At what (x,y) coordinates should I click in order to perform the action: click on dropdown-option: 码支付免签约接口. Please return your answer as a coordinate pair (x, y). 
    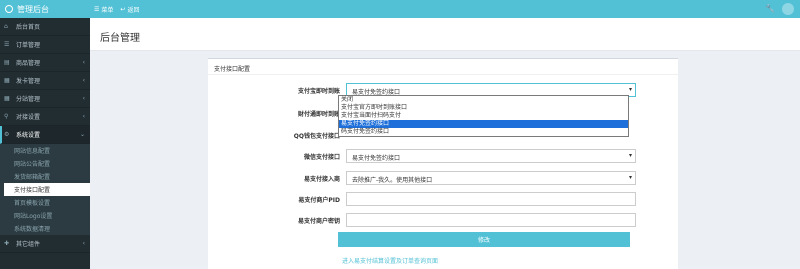
    Looking at the image, I should click on (483, 132).